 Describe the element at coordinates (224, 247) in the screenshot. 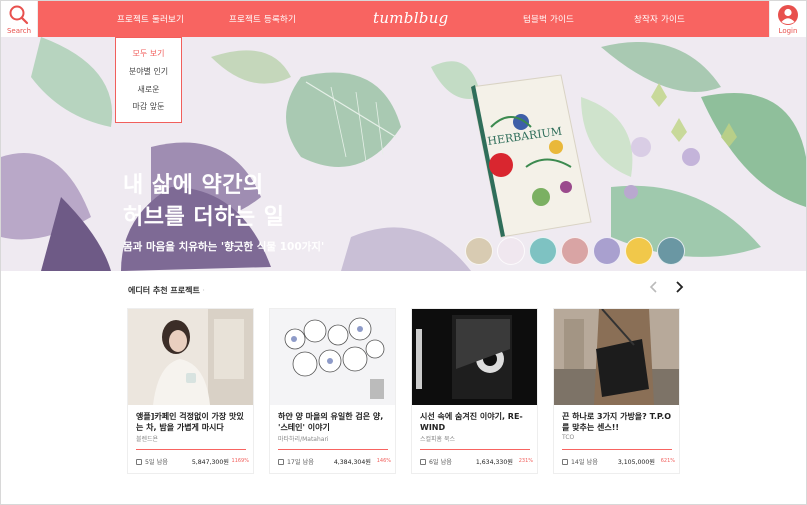

I see `hero-subtitle: 몸과 마음을 치유하는 '향긋한 식물 100가지'` at that location.